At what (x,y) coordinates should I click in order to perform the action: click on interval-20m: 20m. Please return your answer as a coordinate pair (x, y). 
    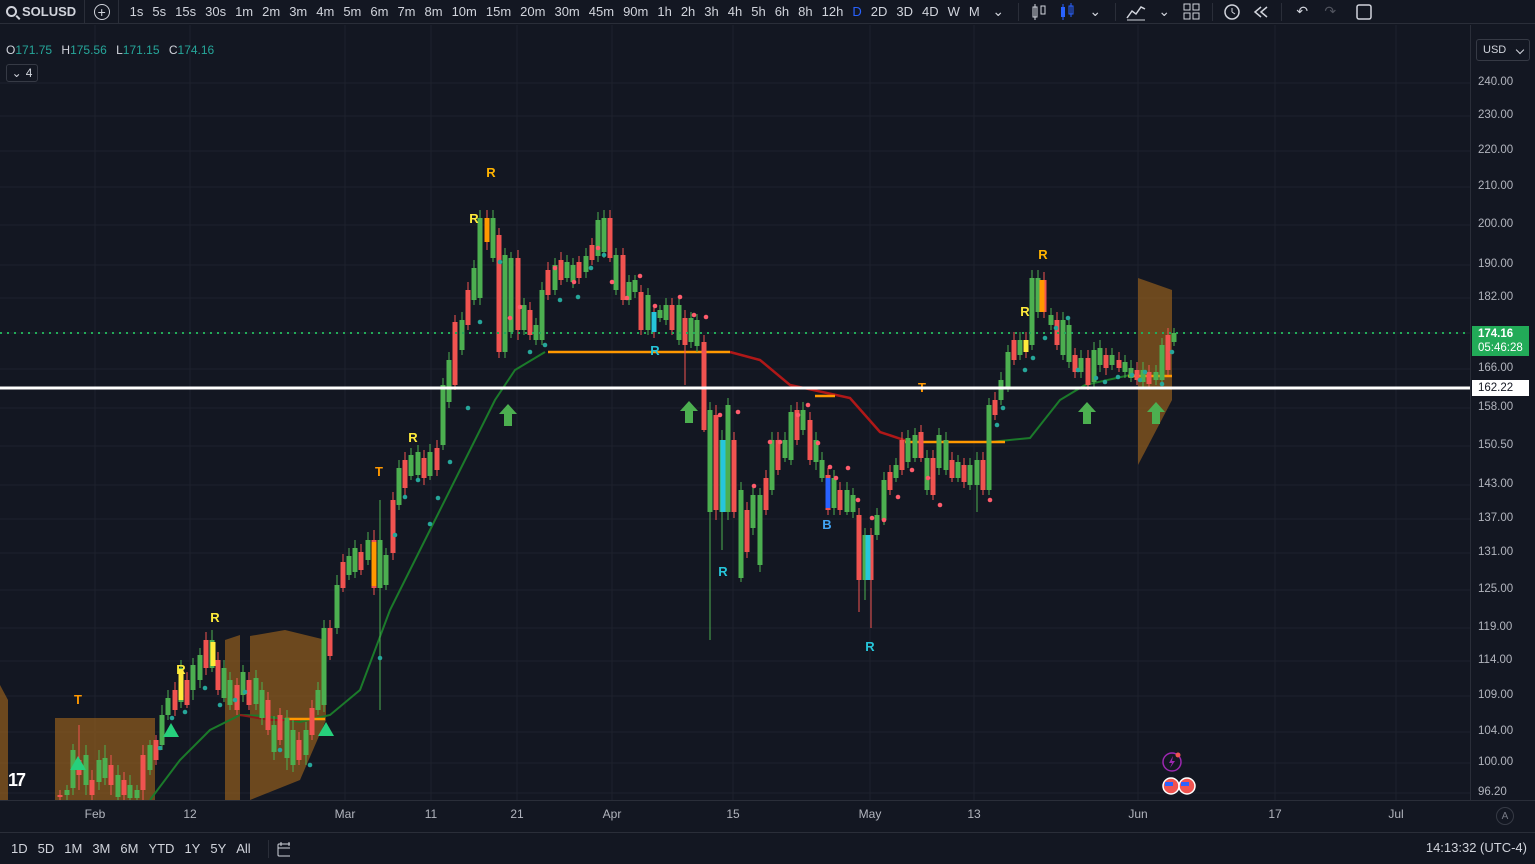
    Looking at the image, I should click on (532, 11).